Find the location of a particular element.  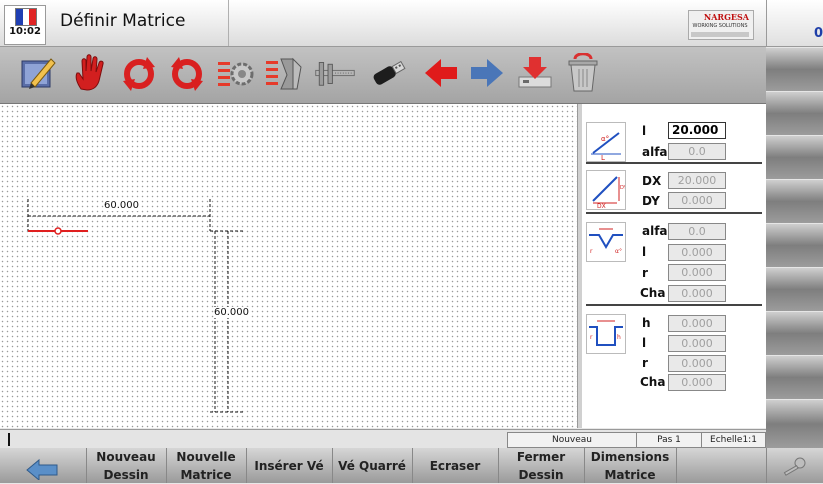

vee-l-label: l is located at coordinates (644, 252).